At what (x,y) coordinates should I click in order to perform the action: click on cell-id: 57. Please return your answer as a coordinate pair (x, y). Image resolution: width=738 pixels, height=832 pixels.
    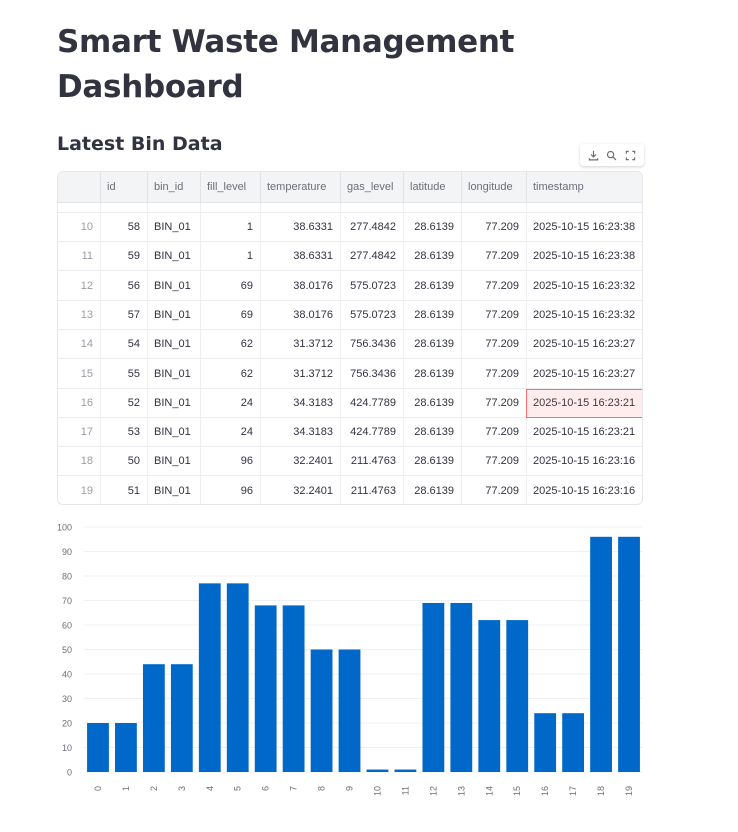
    Looking at the image, I should click on (123, 315).